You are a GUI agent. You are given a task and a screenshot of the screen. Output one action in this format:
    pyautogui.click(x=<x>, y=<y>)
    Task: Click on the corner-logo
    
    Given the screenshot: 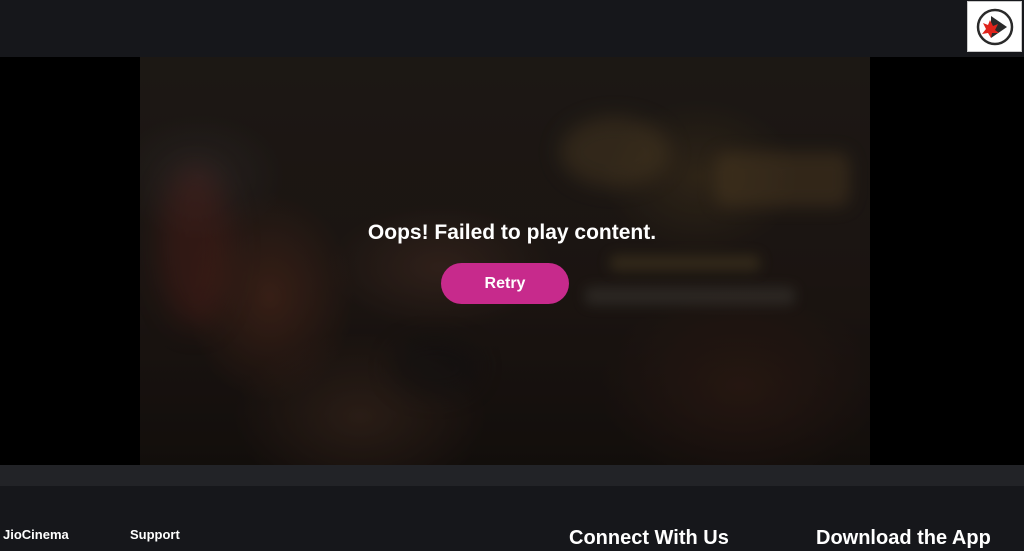 What is the action you would take?
    pyautogui.click(x=994, y=26)
    